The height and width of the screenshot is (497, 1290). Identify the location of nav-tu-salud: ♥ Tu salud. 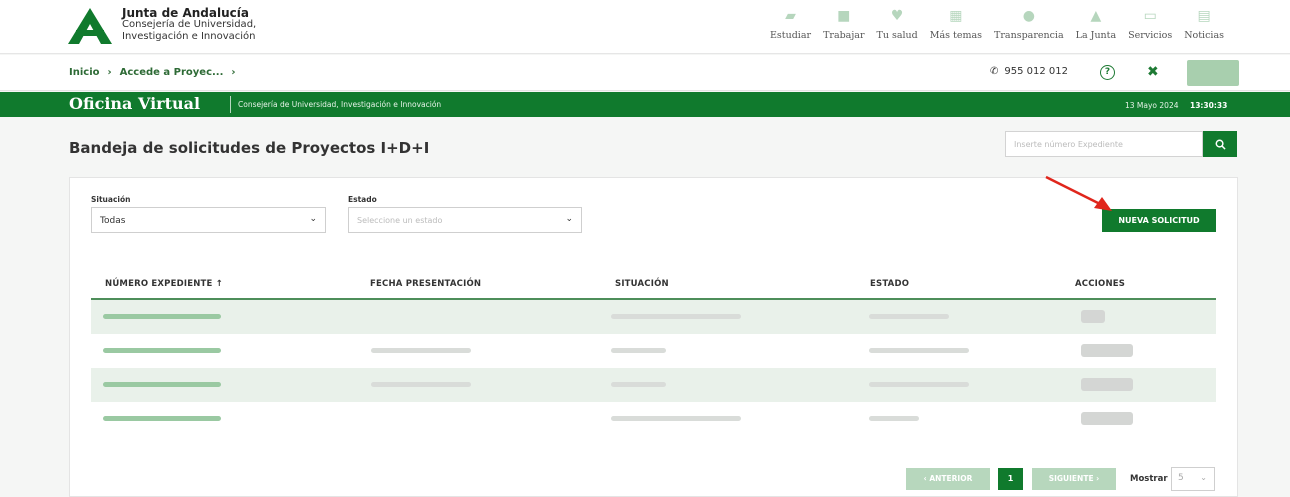
(897, 24).